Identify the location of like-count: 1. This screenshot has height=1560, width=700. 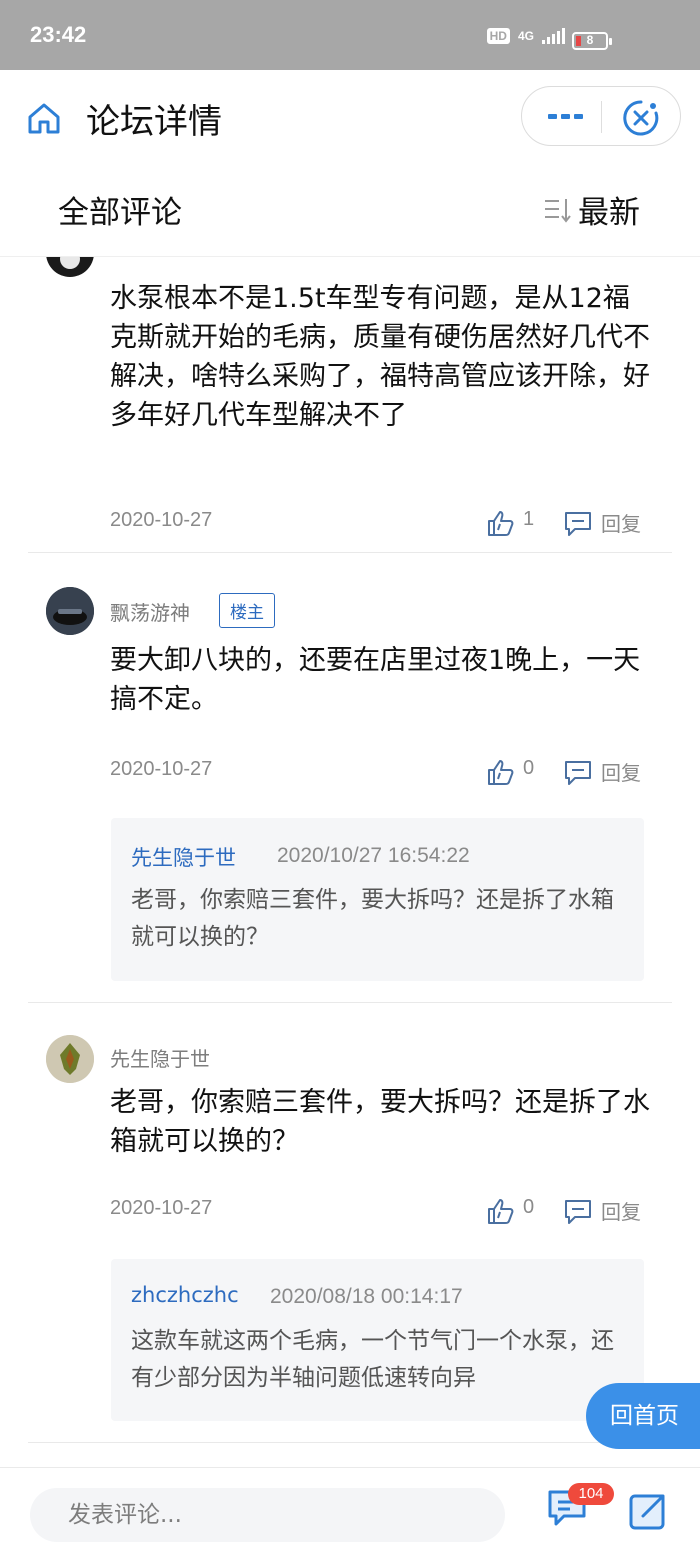
(529, 519).